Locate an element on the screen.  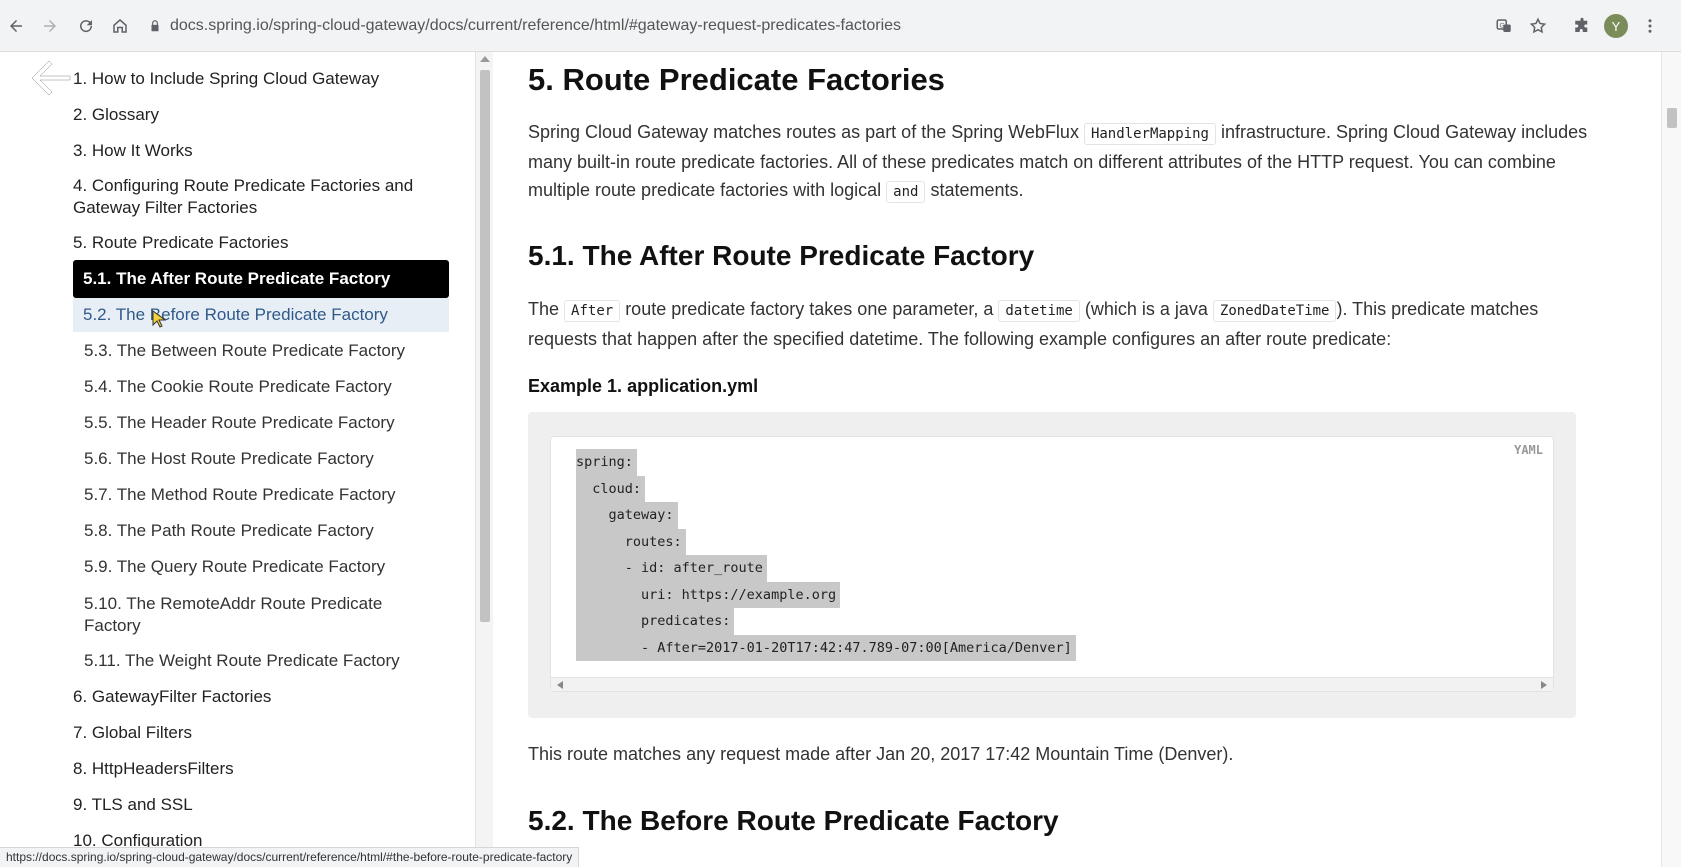
code-after: After is located at coordinates (592, 311).